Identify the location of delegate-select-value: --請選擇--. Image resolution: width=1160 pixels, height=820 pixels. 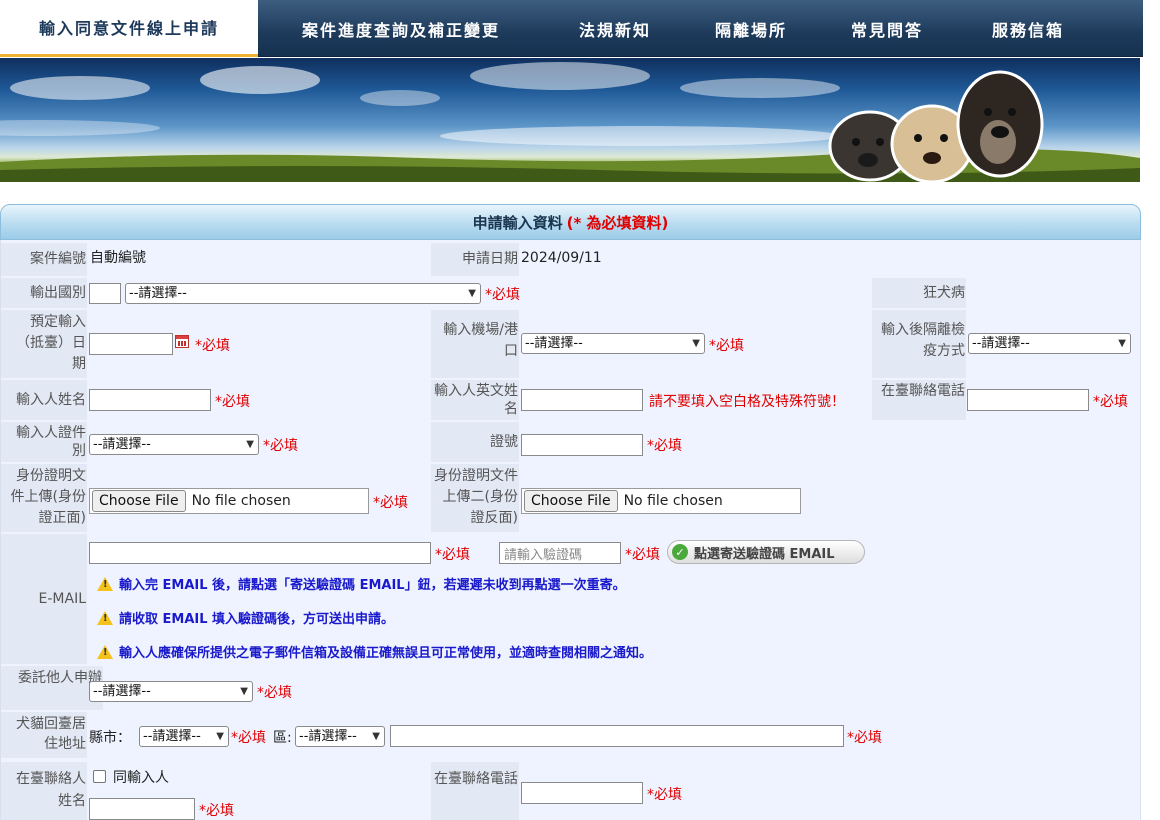
(122, 691).